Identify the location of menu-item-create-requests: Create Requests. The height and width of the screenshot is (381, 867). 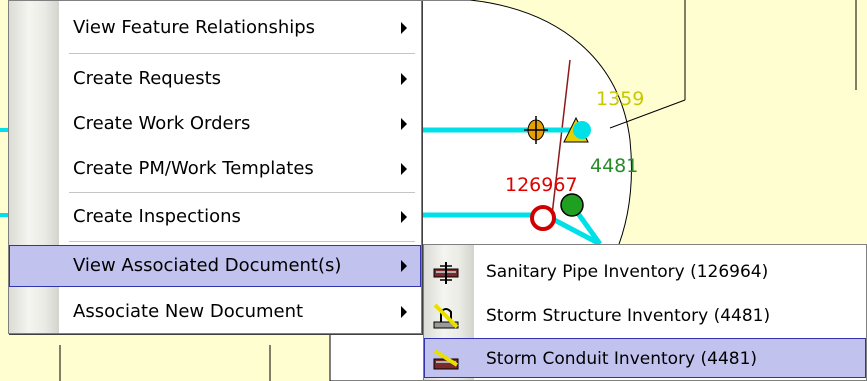
(215, 79).